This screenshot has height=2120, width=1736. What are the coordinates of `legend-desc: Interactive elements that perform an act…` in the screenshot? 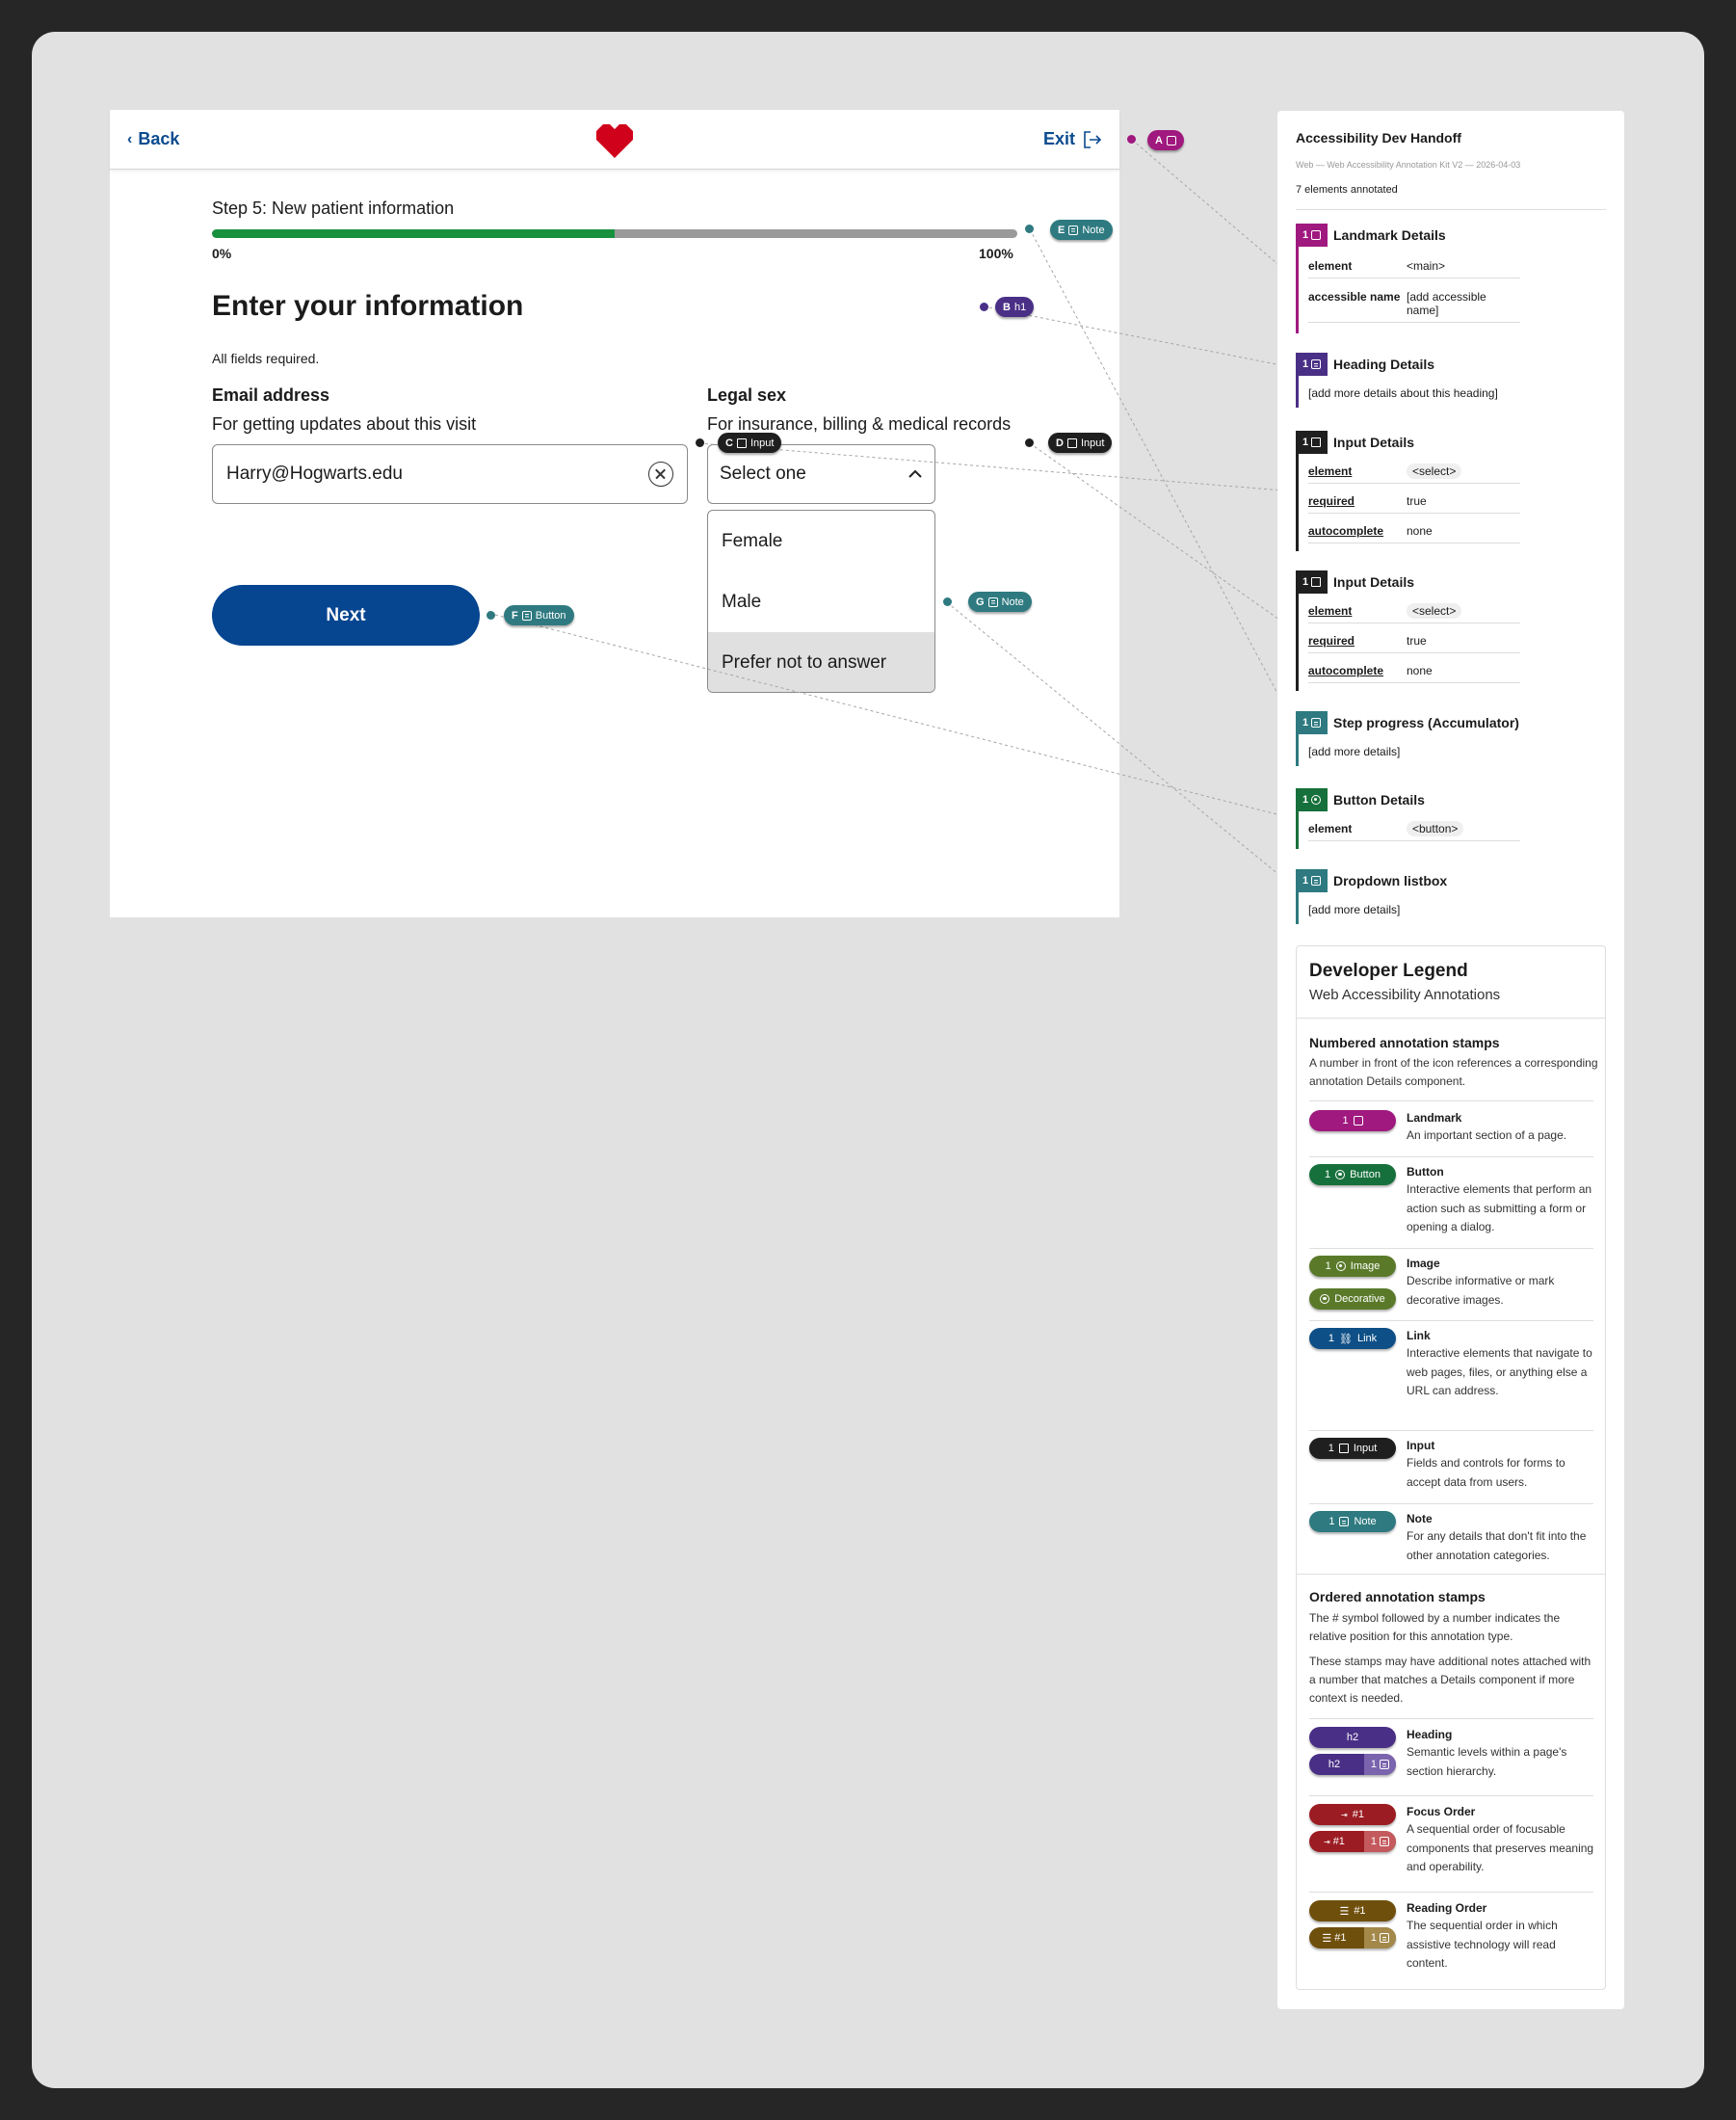 It's located at (1500, 1207).